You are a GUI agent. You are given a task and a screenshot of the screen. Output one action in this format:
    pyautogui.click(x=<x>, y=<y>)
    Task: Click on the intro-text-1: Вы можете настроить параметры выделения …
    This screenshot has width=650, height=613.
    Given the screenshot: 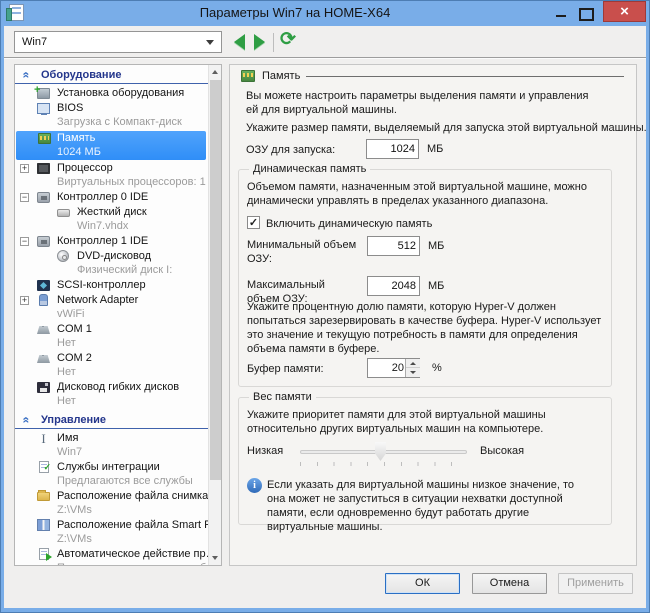 What is the action you would take?
    pyautogui.click(x=417, y=103)
    